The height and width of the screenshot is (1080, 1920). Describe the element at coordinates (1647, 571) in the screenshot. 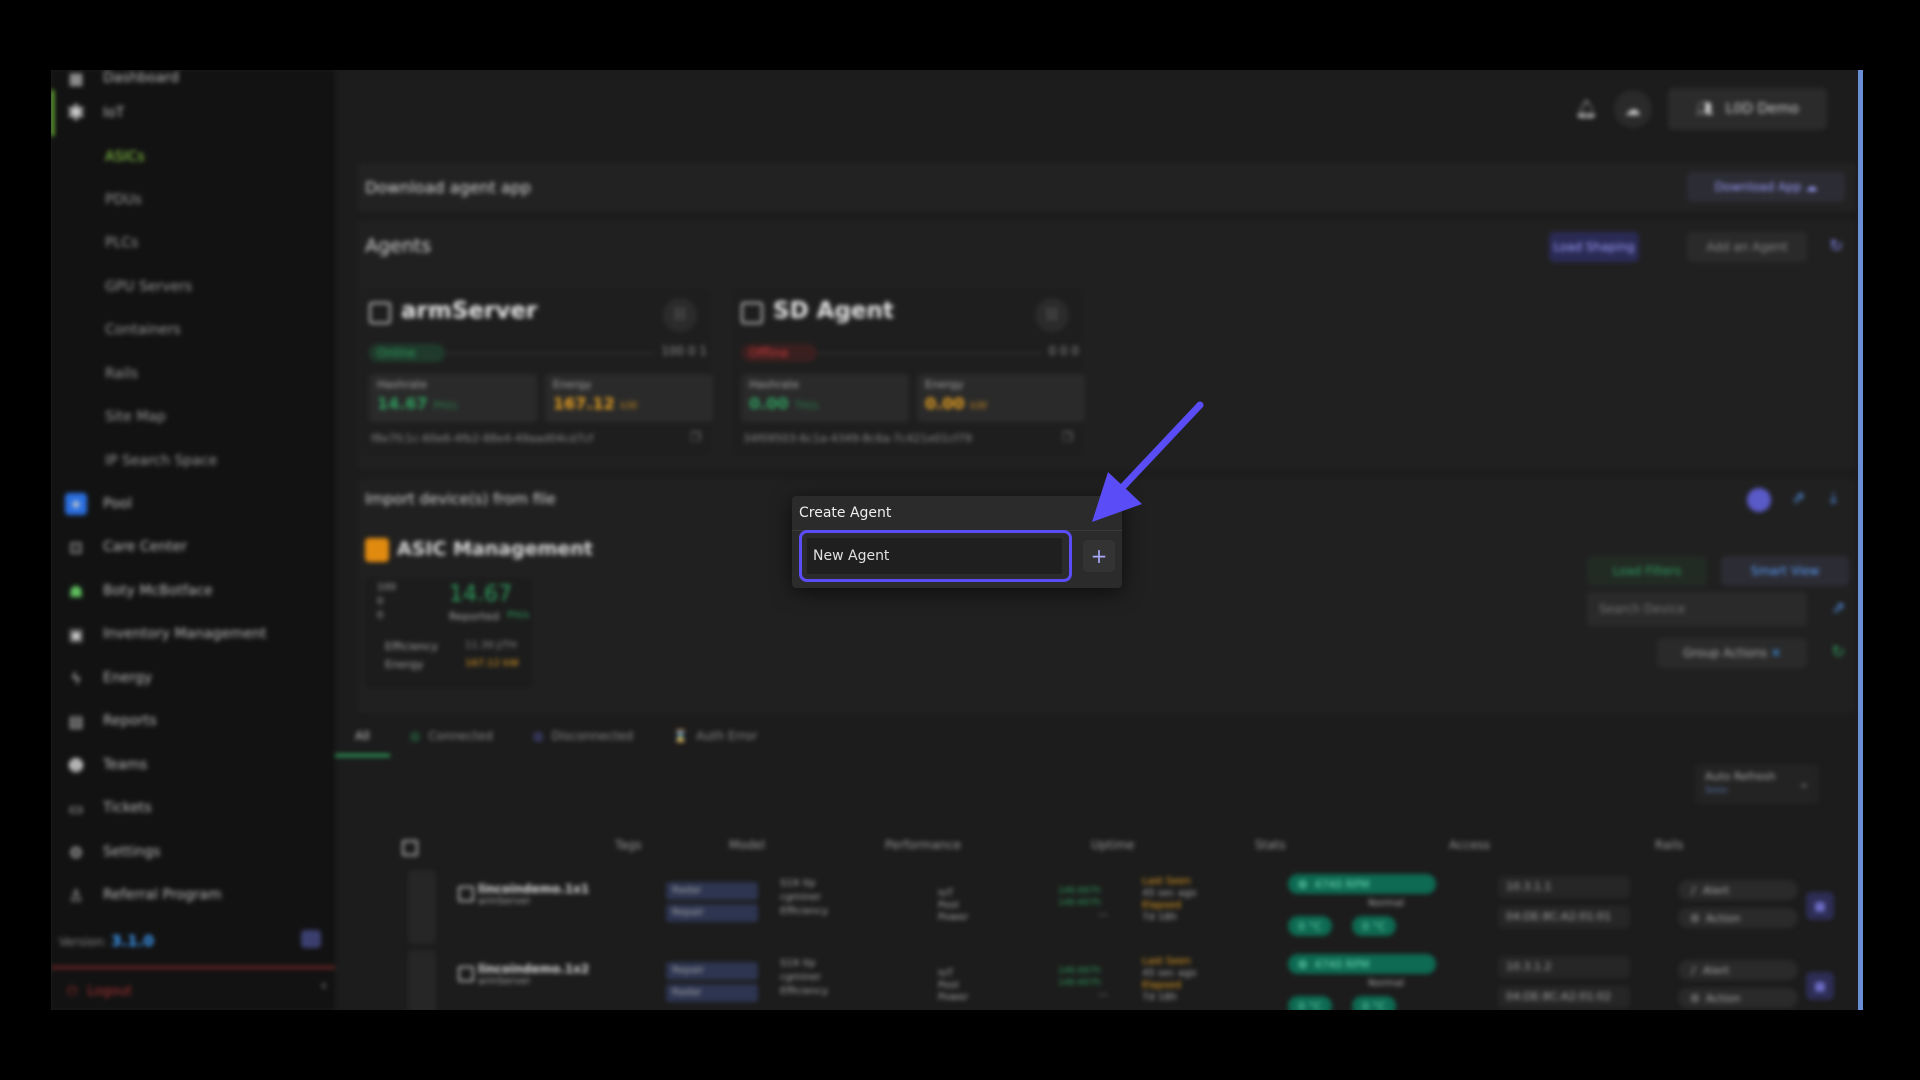

I see `load-filters-button: Load Filters` at that location.